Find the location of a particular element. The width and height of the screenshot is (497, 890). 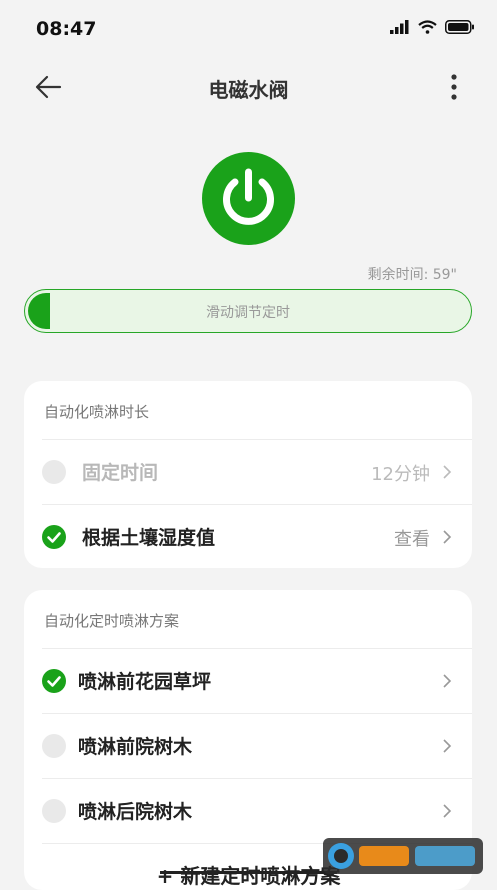

more-vertical-icon is located at coordinates (454, 87).